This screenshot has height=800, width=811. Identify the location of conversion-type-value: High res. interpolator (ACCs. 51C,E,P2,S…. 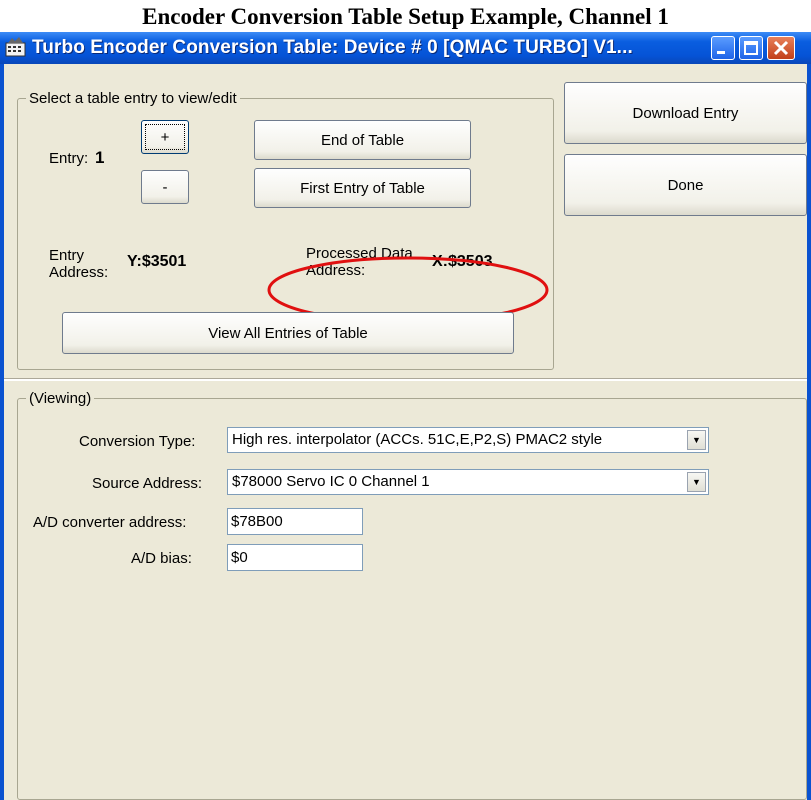
(417, 439).